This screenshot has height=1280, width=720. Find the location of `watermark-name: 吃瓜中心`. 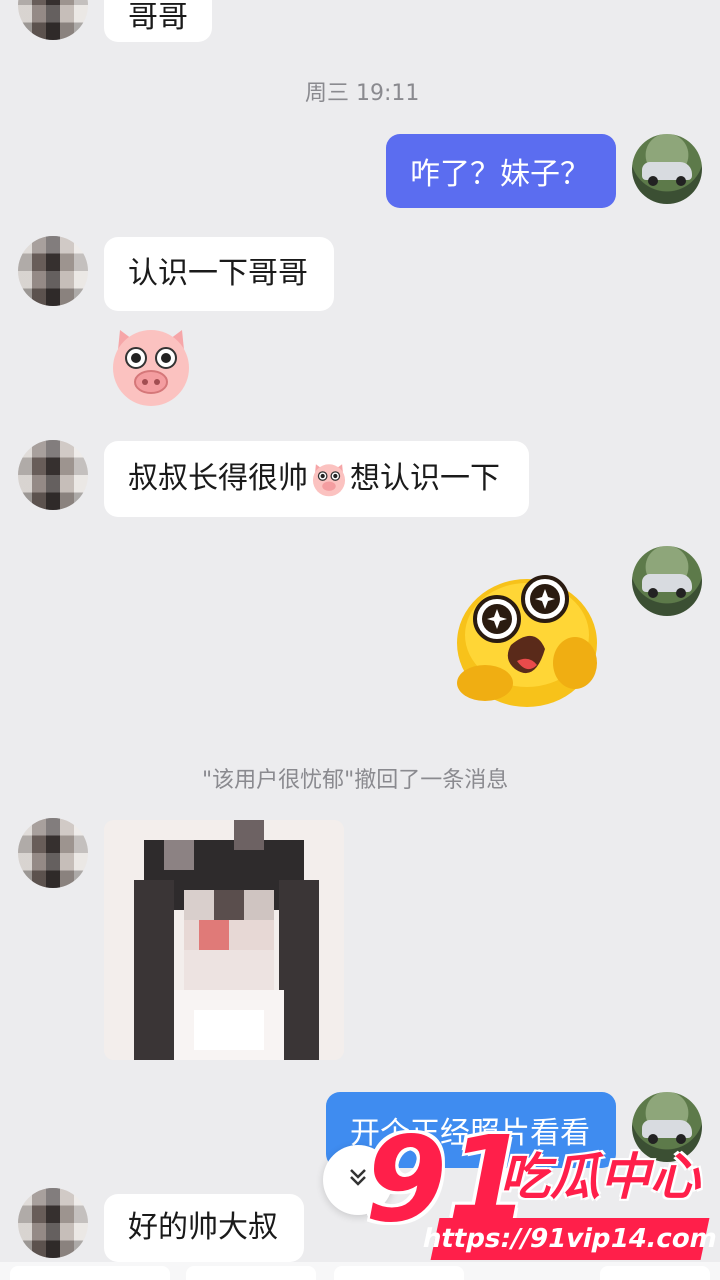

watermark-name: 吃瓜中心 is located at coordinates (600, 1177).